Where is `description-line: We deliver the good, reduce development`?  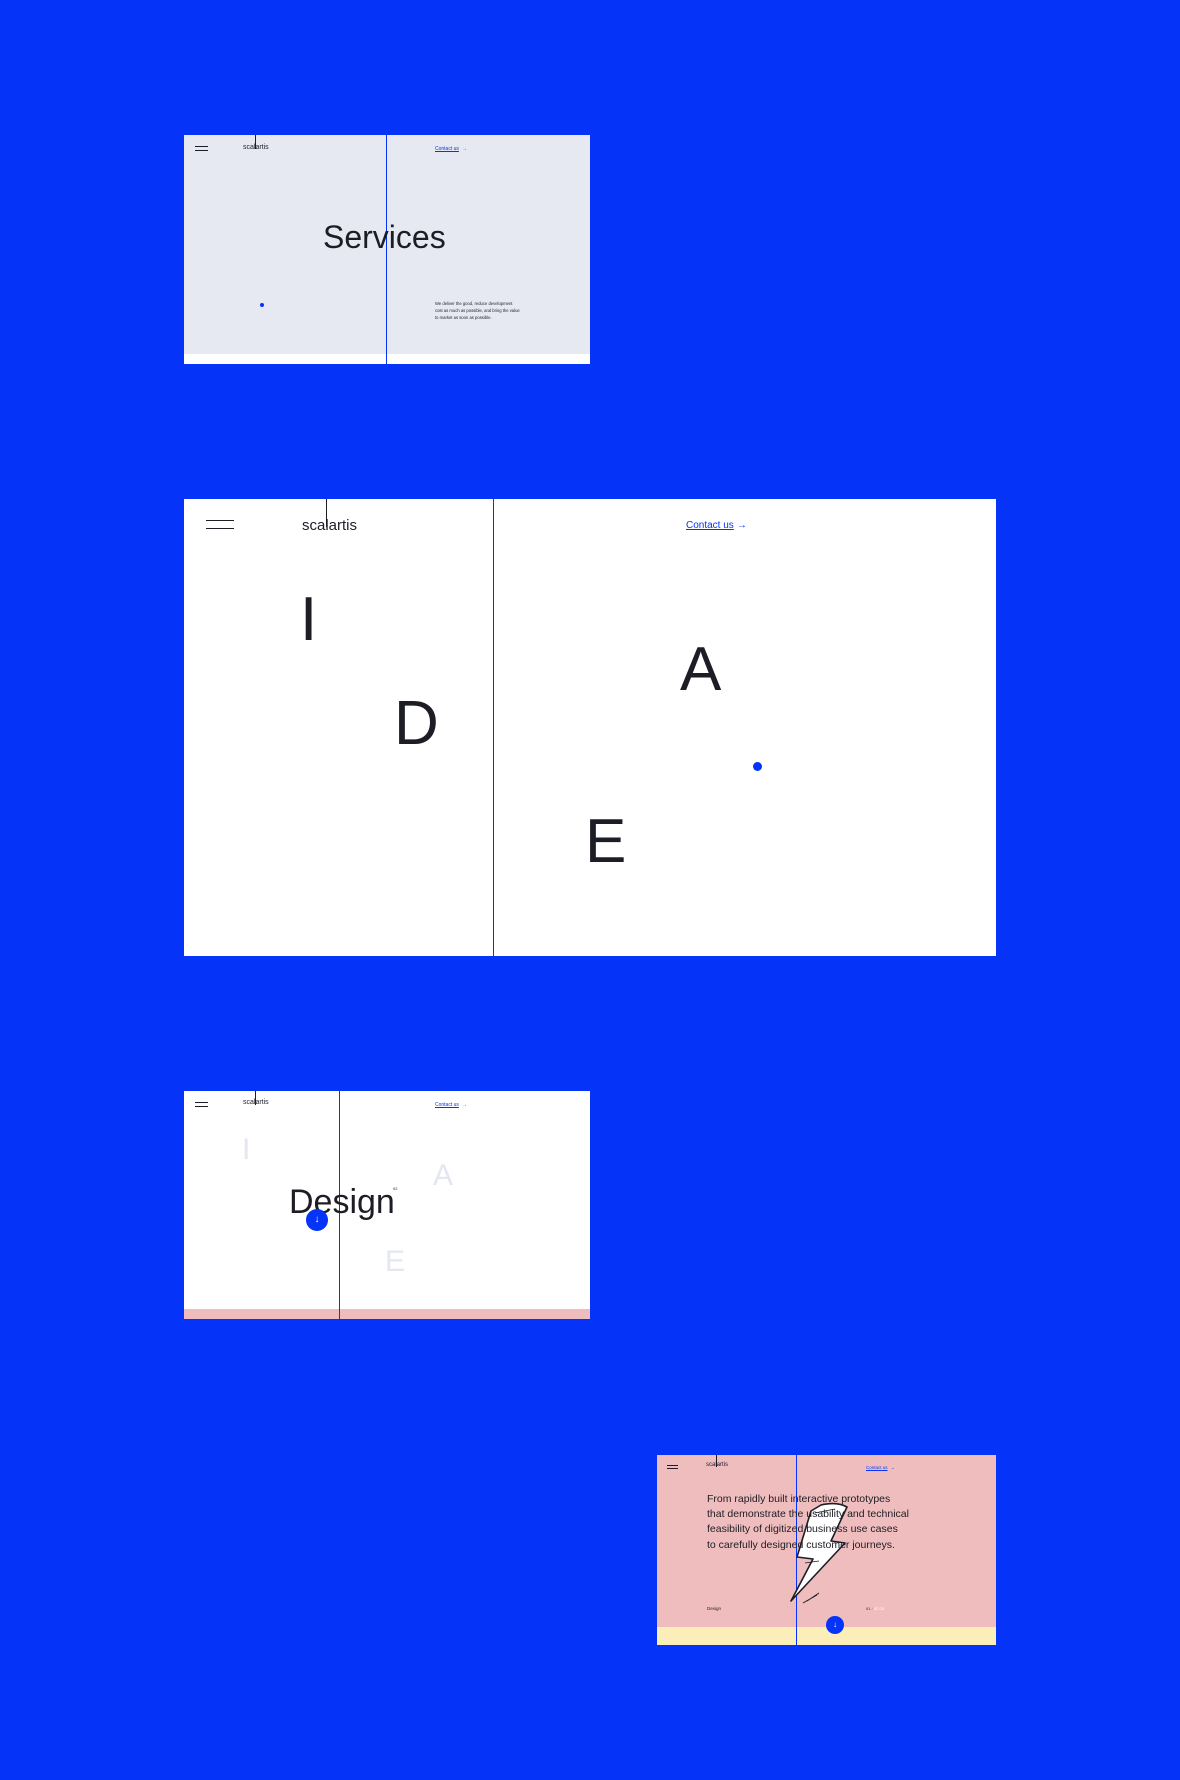 description-line: We deliver the good, reduce development is located at coordinates (474, 303).